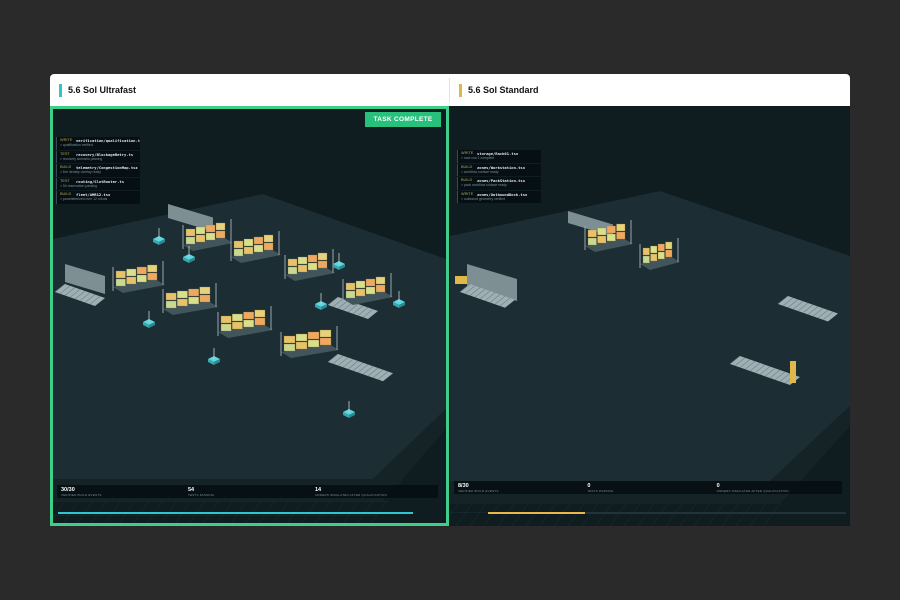 This screenshot has height=600, width=900. Describe the element at coordinates (502, 194) in the screenshot. I see `log-file: zones/OutboundDock.tsx` at that location.